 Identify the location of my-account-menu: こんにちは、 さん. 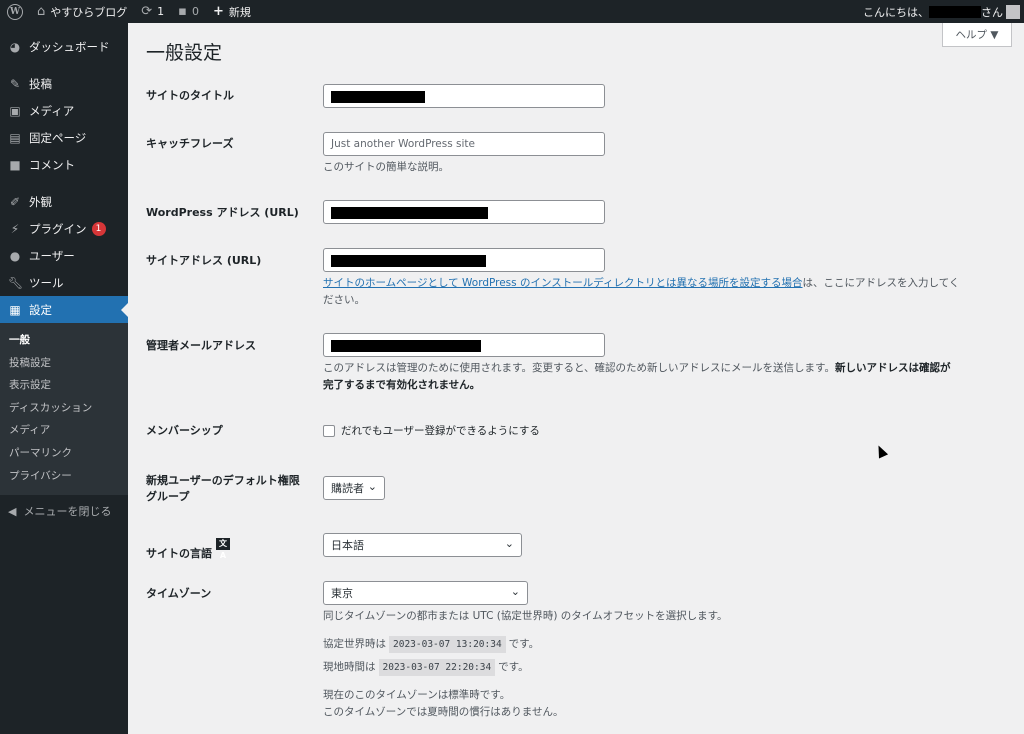
(943, 12).